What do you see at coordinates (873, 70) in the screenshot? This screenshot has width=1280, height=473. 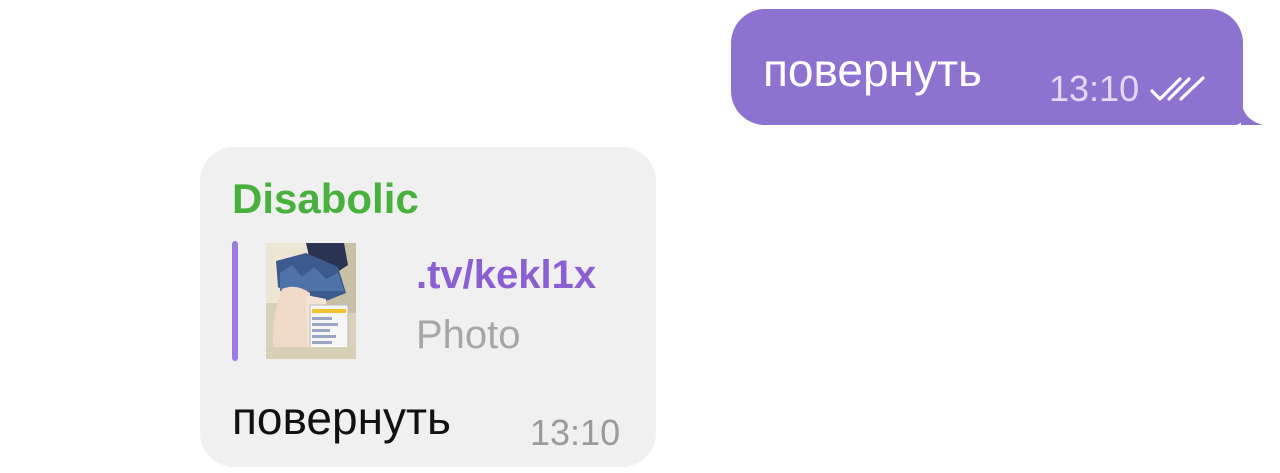 I see `outgoing-message-text: повернуть` at bounding box center [873, 70].